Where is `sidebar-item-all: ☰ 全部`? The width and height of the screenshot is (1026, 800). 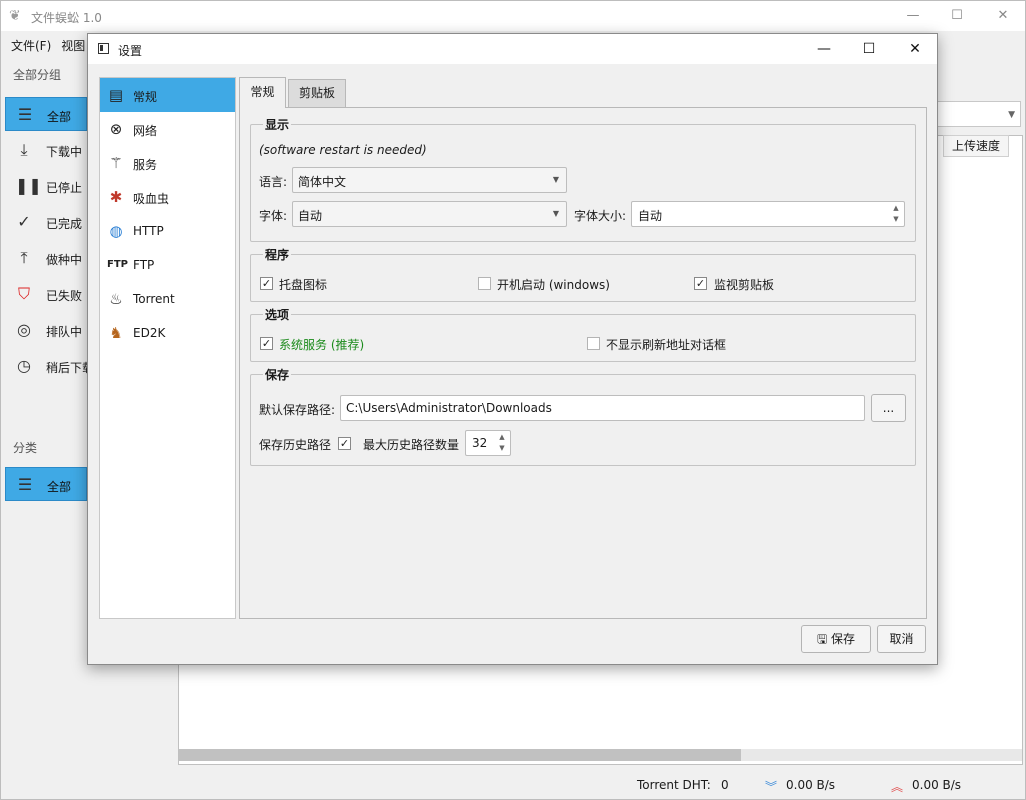
sidebar-item-all: ☰ 全部 is located at coordinates (46, 114).